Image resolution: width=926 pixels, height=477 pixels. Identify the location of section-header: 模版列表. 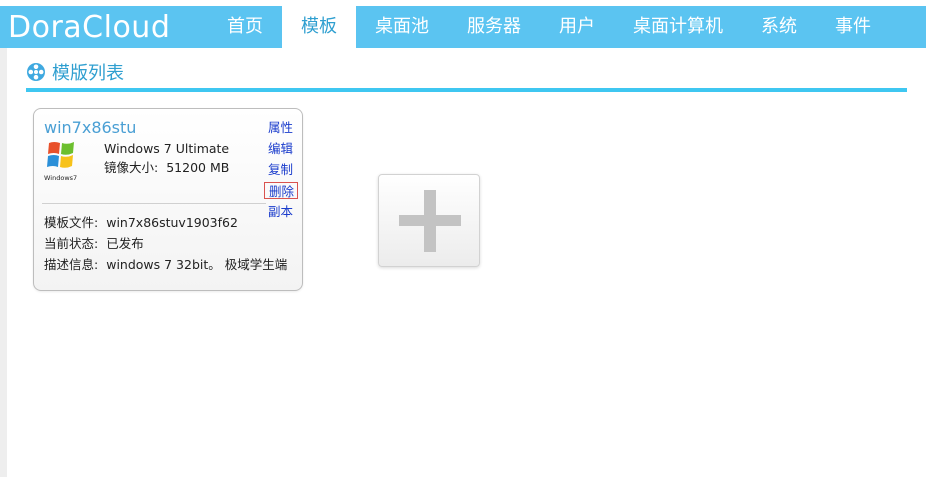
(75, 72).